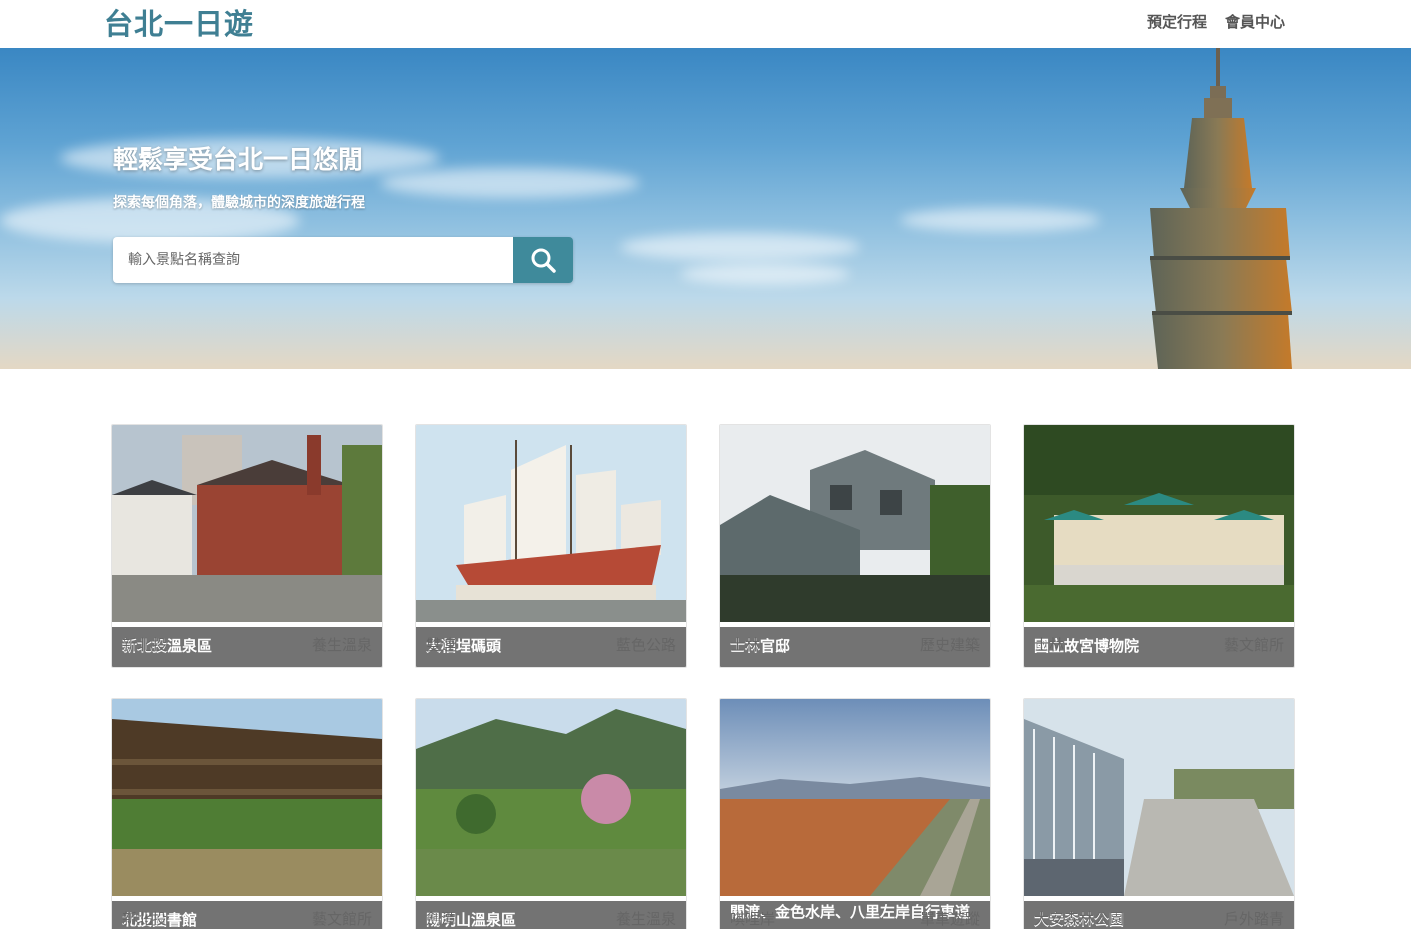 The image size is (1411, 929). I want to click on attraction-card: 陽明山溫泉區 劍潭 養生溫泉, so click(551, 813).